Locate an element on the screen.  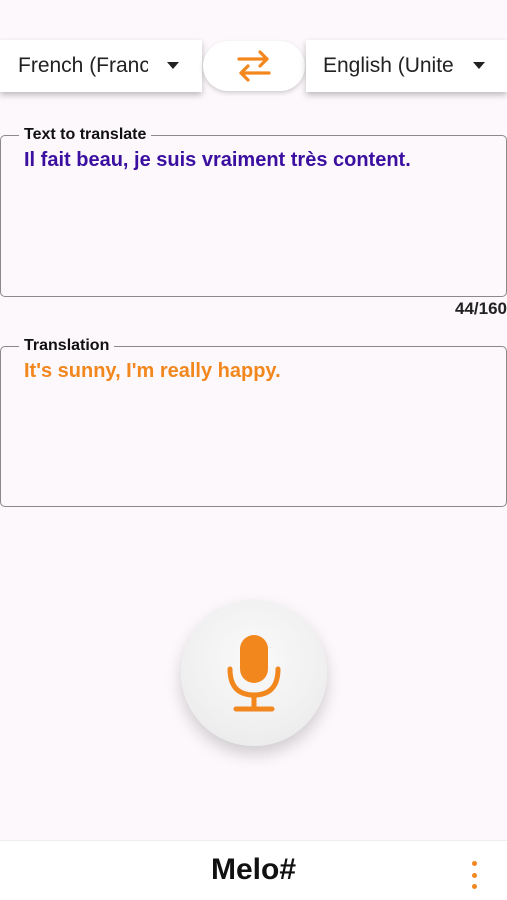
source-language-select: French (France) is located at coordinates (101, 66).